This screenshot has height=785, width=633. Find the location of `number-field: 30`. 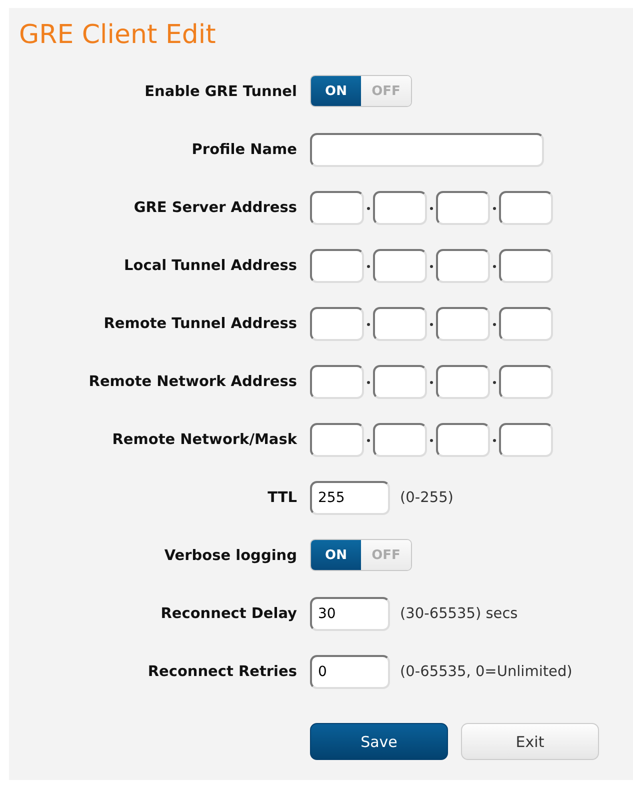

number-field: 30 is located at coordinates (350, 614).